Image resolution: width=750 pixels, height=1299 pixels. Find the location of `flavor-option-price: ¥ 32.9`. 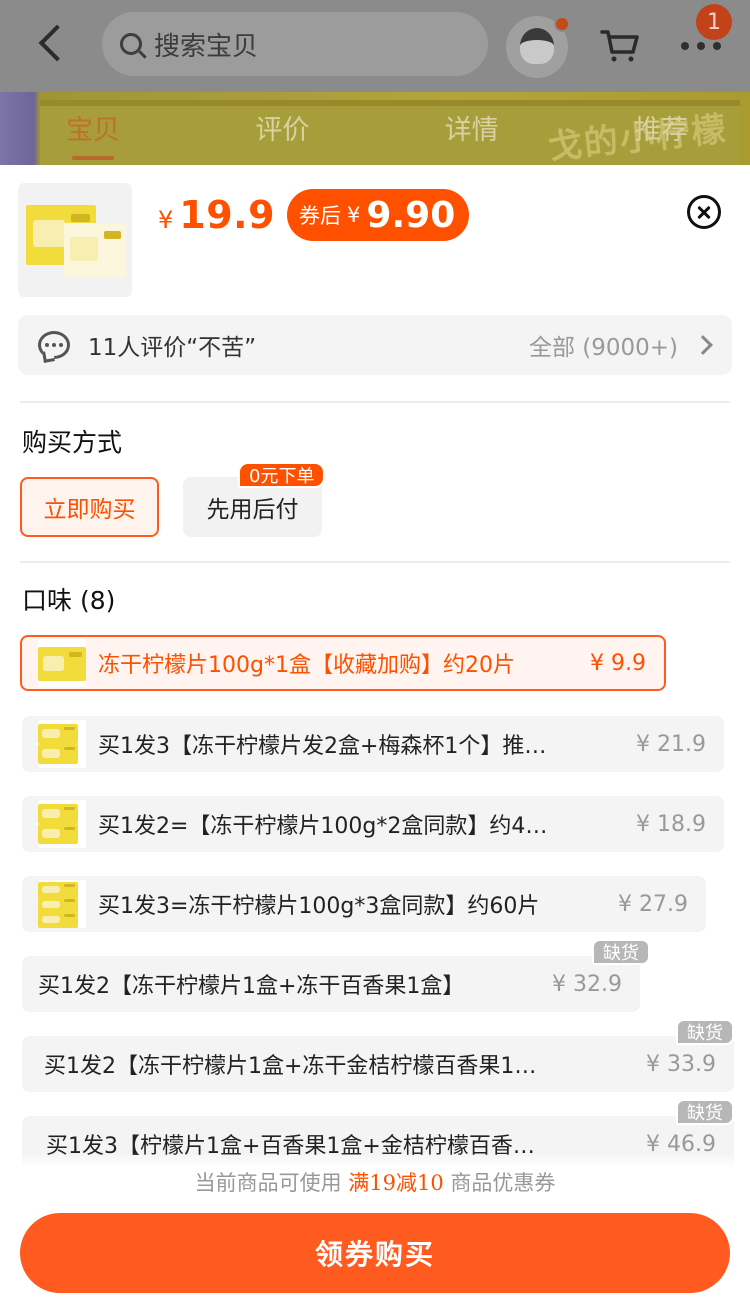

flavor-option-price: ¥ 32.9 is located at coordinates (587, 984).